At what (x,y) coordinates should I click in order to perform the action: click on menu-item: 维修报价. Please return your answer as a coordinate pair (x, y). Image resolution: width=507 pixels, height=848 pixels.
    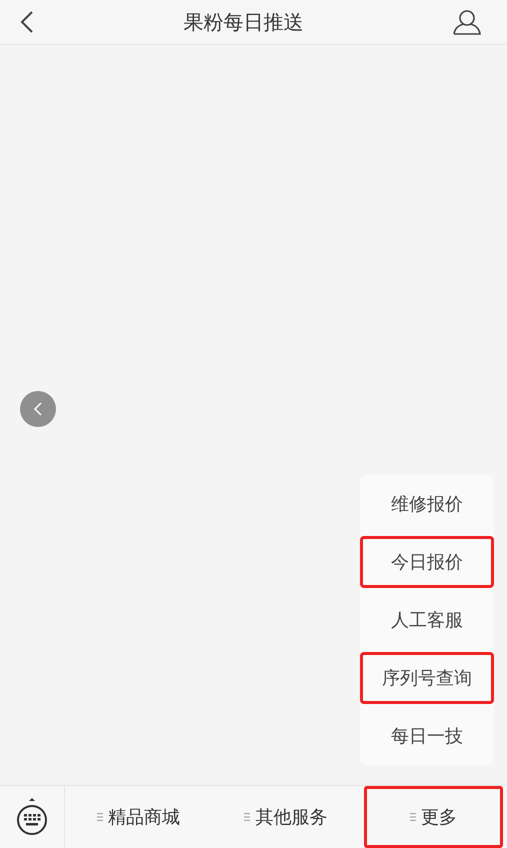
    Looking at the image, I should click on (427, 504).